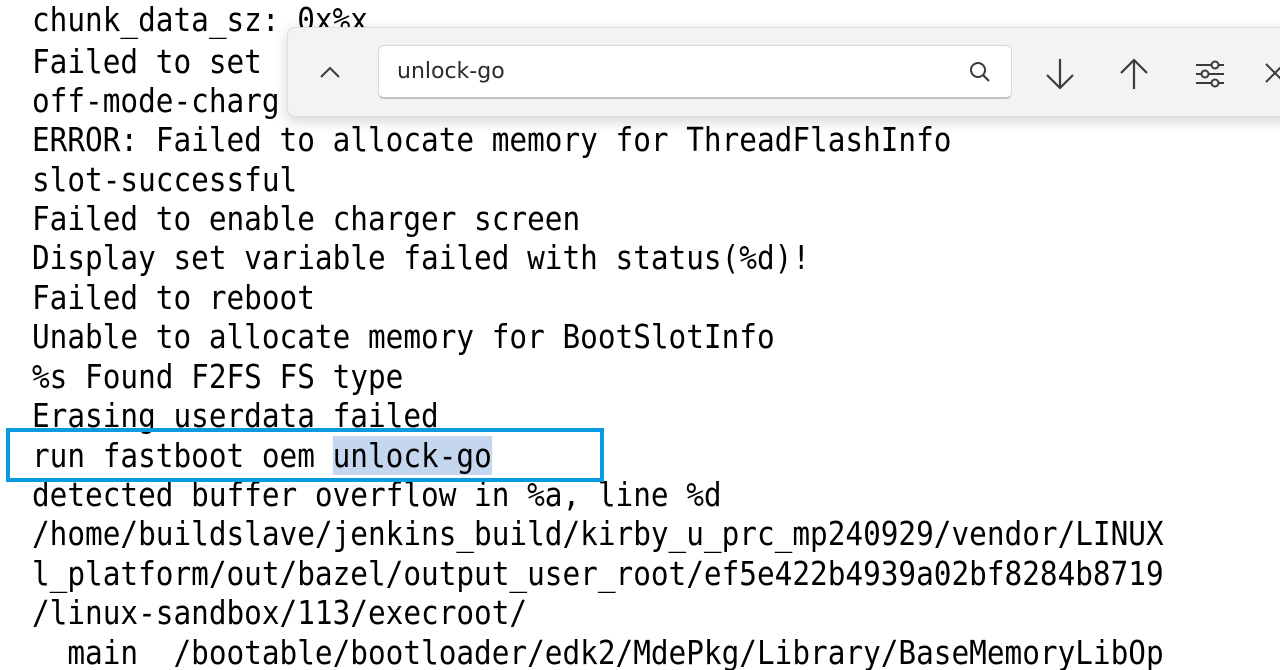  What do you see at coordinates (218, 376) in the screenshot?
I see `text-line: %s Found F2FS FS type` at bounding box center [218, 376].